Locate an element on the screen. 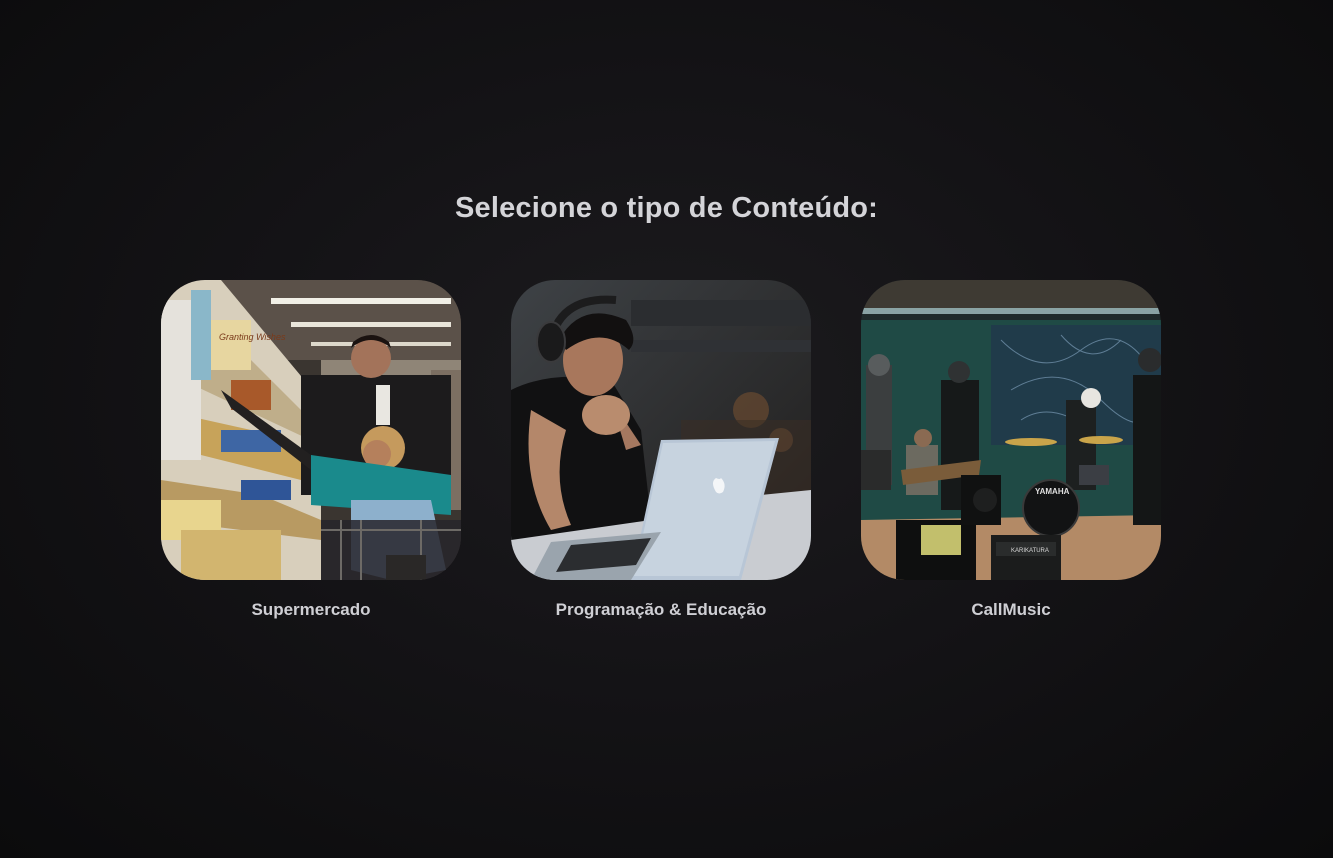 This screenshot has width=1333, height=858. card-label: Programação & Educação is located at coordinates (661, 610).